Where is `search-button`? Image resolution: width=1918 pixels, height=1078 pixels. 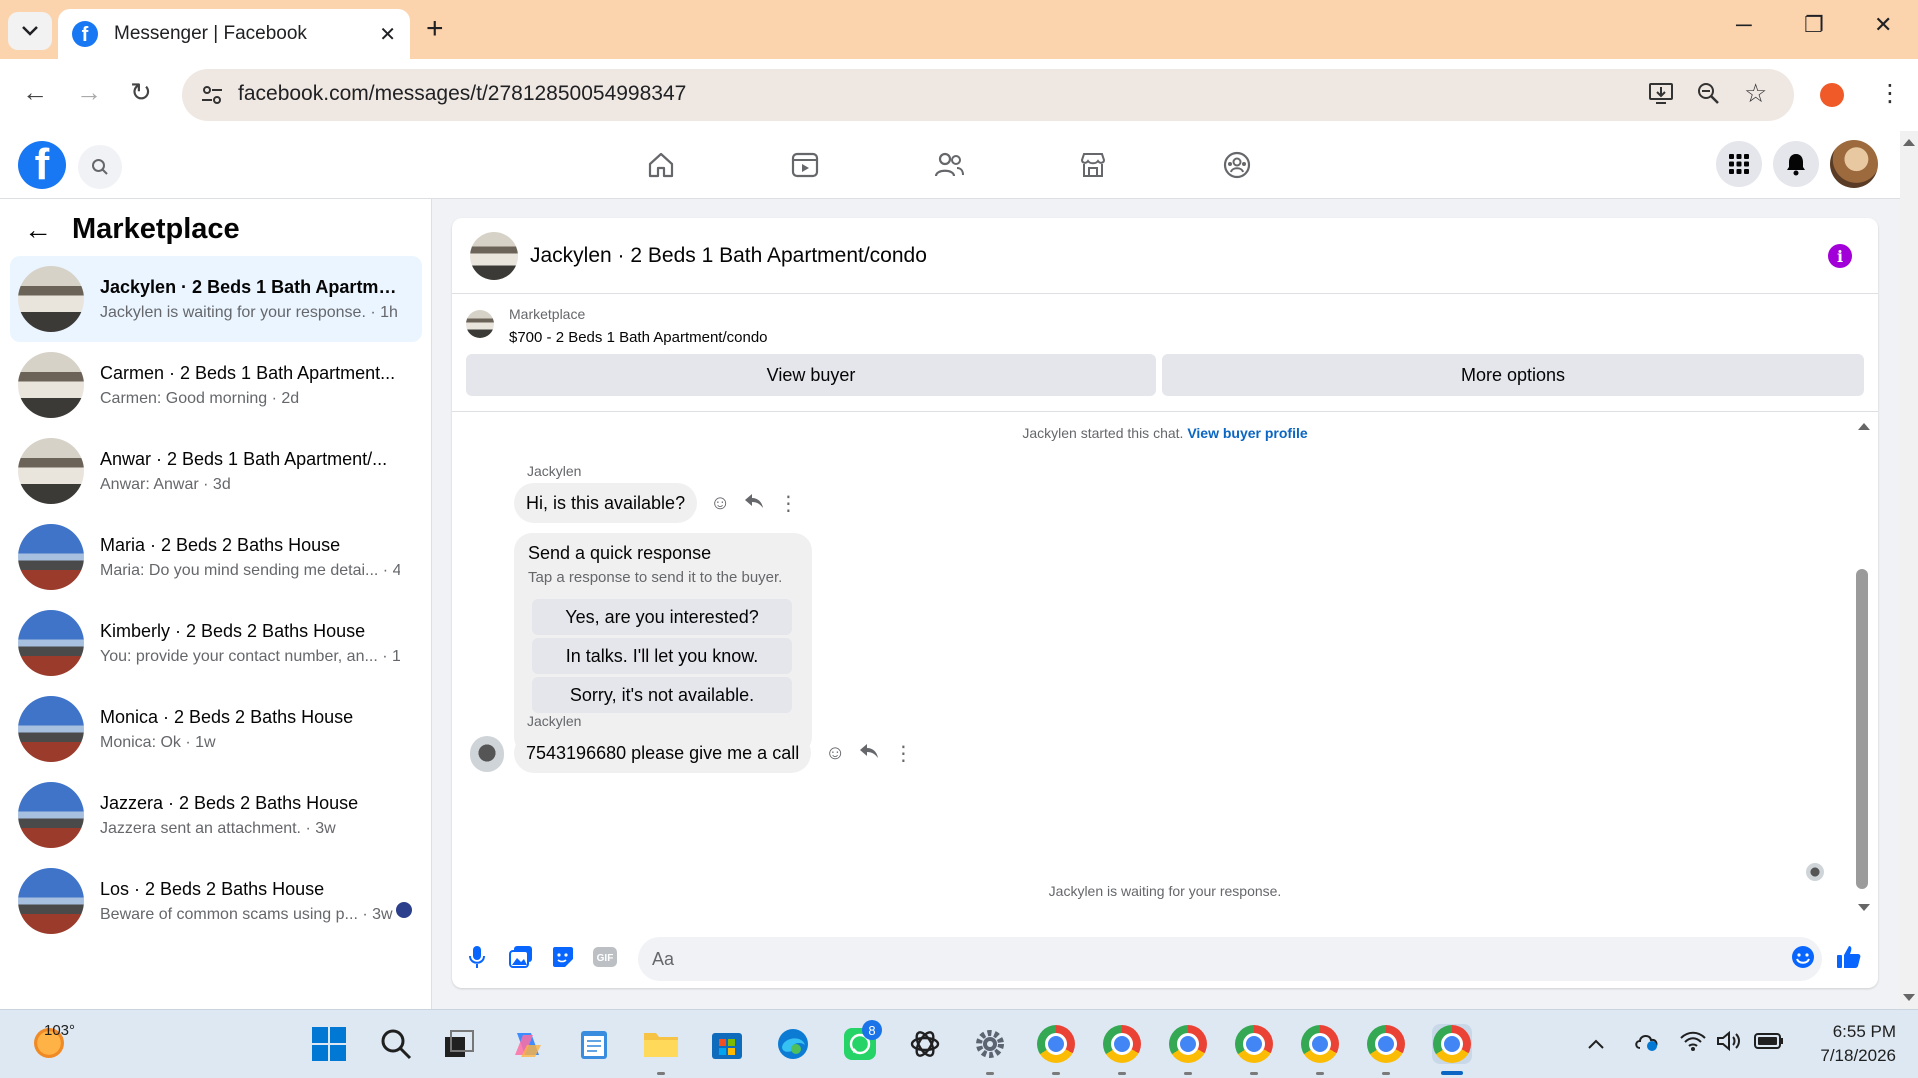 search-button is located at coordinates (100, 167).